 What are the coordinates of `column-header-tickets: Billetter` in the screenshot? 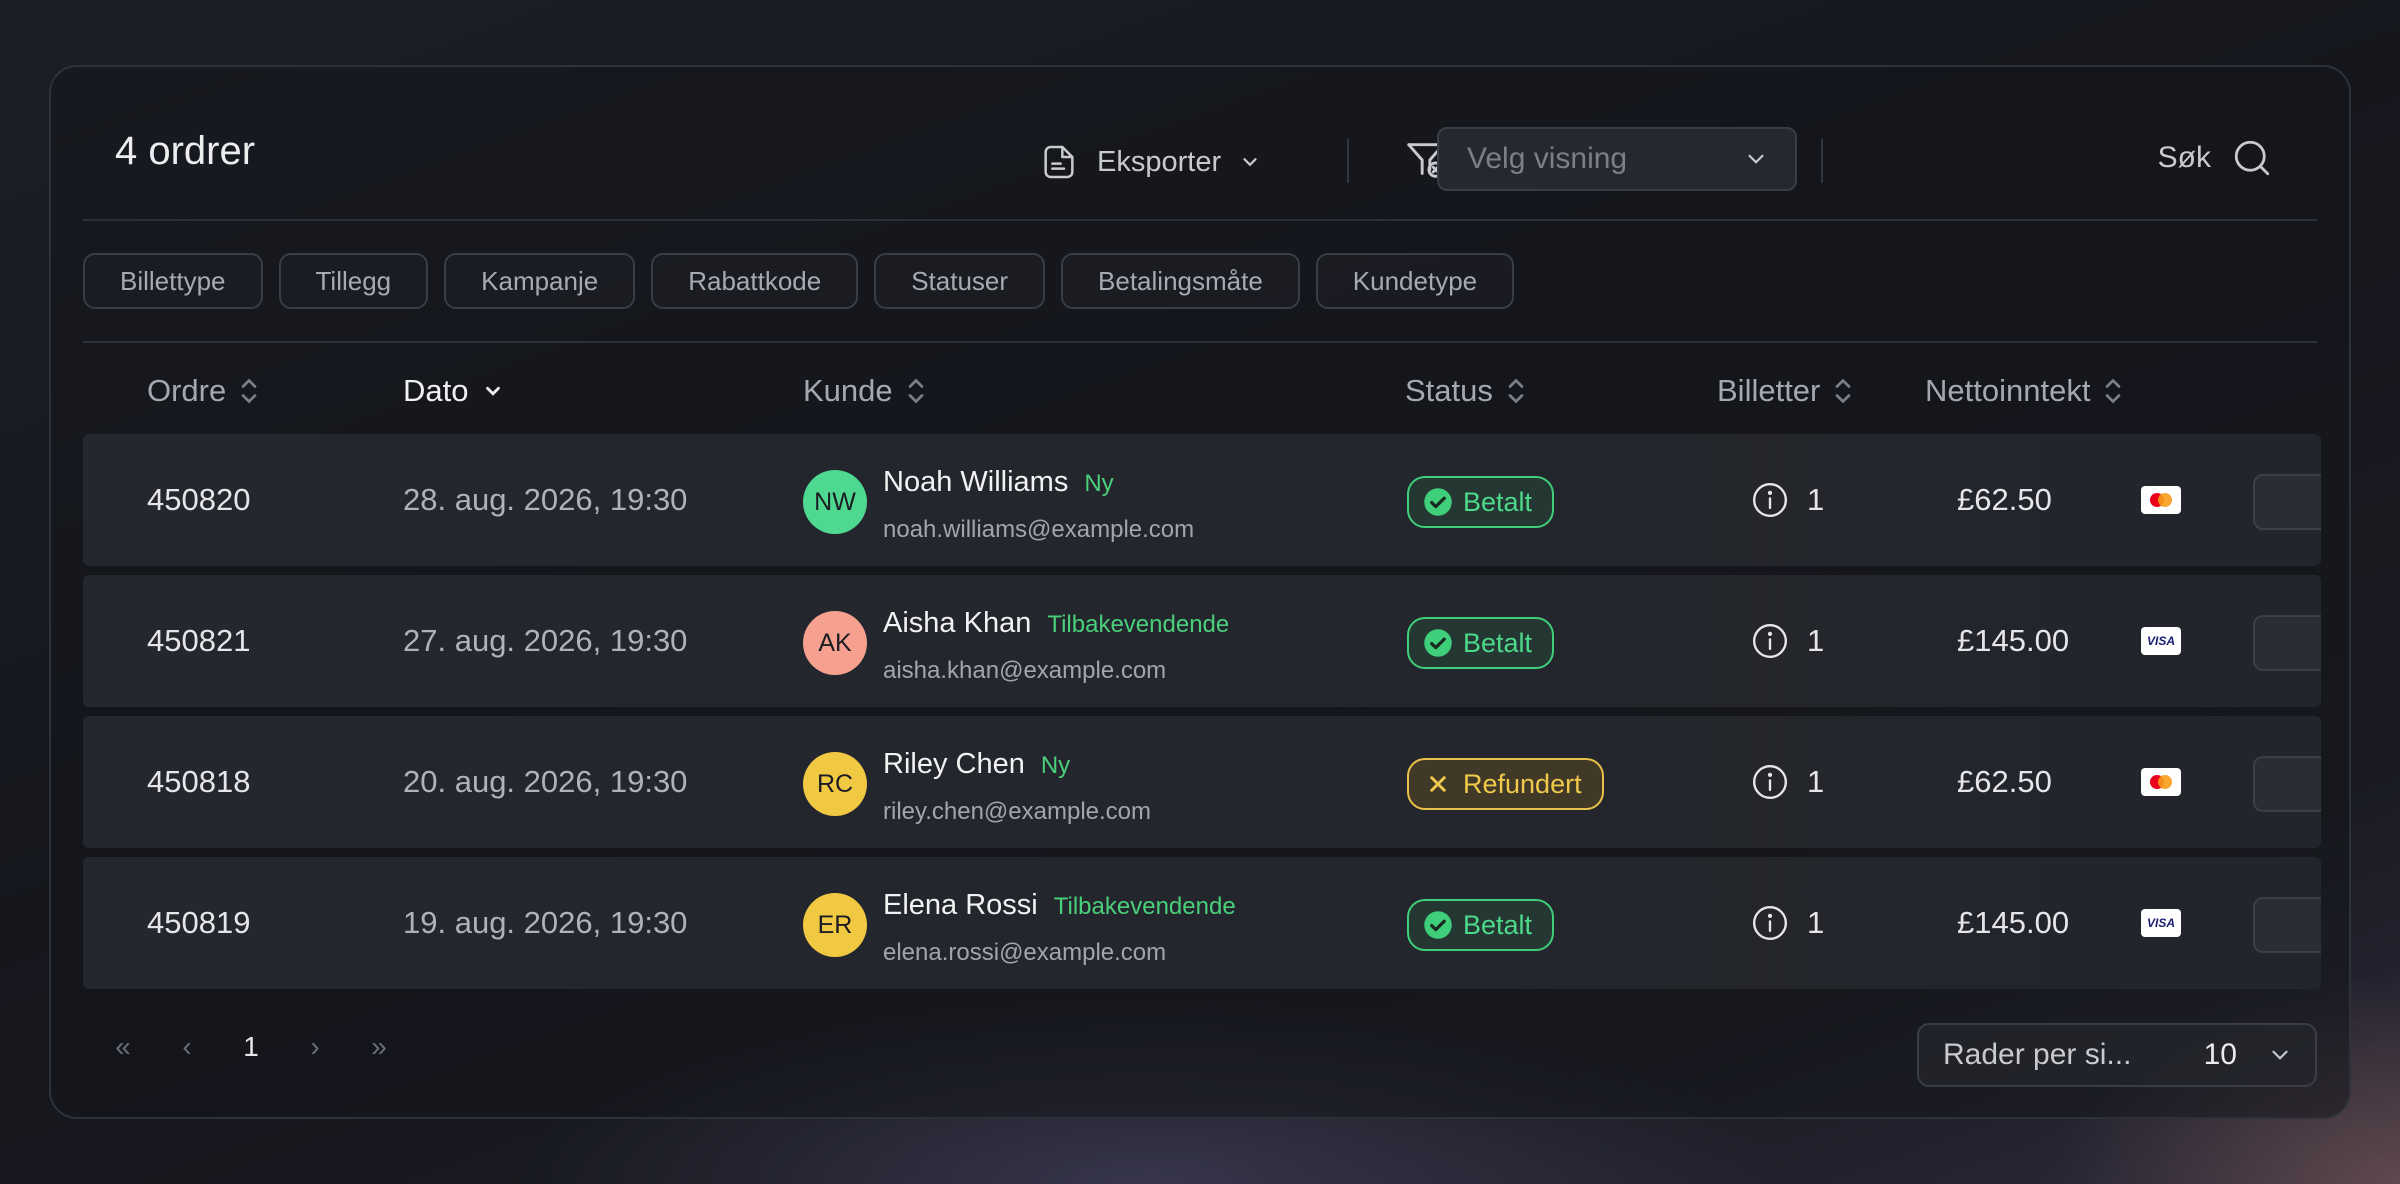 It's located at (1784, 391).